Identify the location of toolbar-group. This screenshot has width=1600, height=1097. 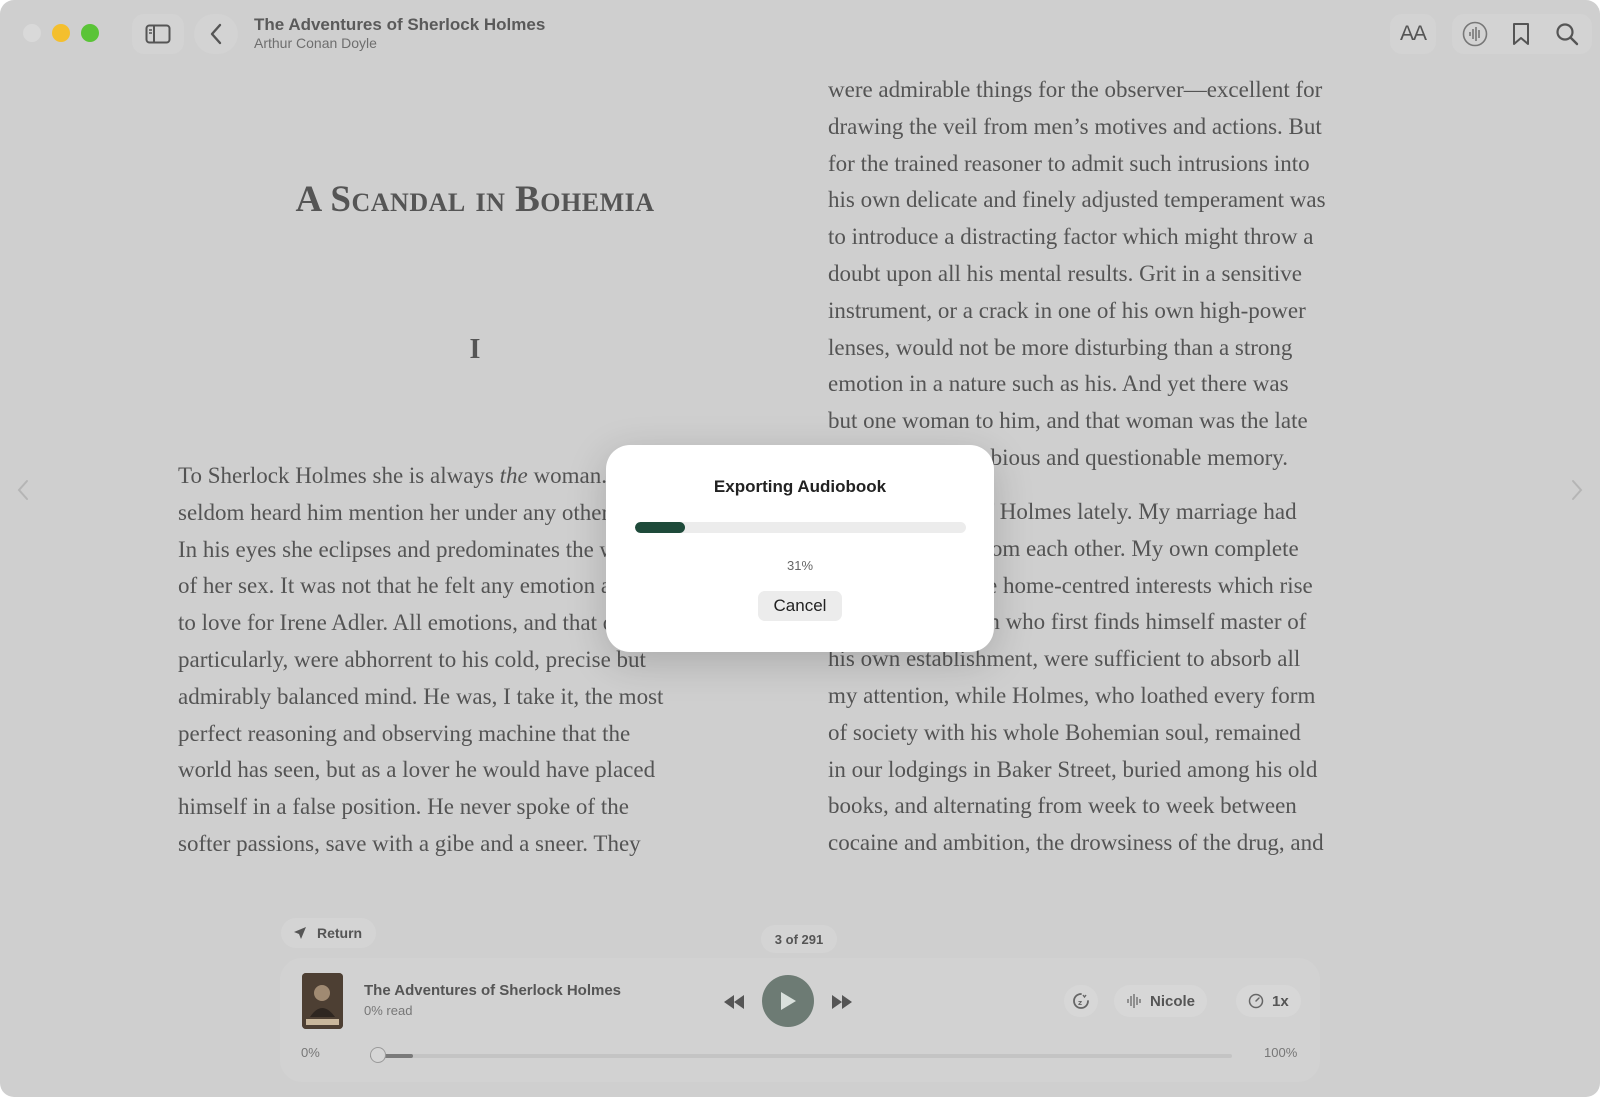
(1522, 34).